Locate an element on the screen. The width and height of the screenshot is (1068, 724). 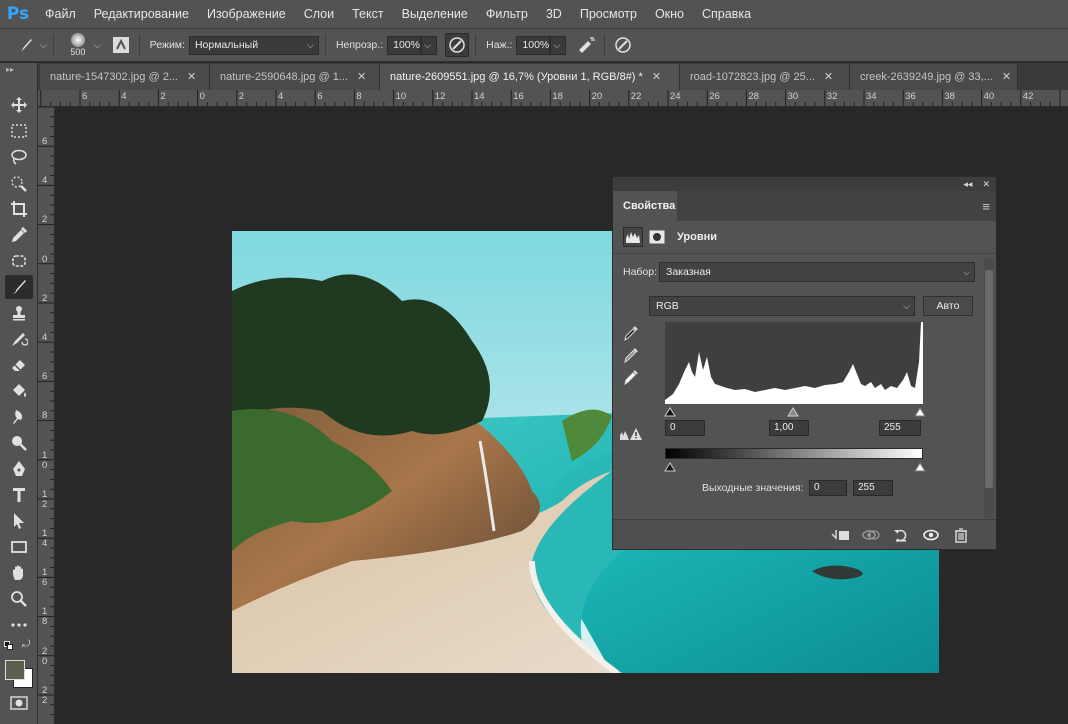
opacity-slider-toggle: ⌵ is located at coordinates (429, 45).